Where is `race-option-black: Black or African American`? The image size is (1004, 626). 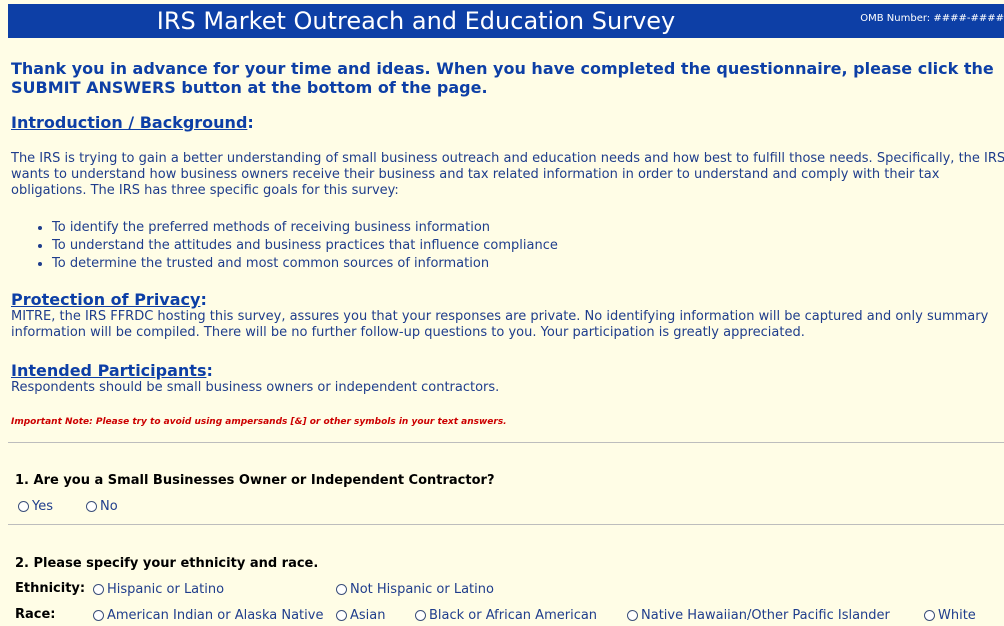
race-option-black: Black or African American is located at coordinates (506, 615).